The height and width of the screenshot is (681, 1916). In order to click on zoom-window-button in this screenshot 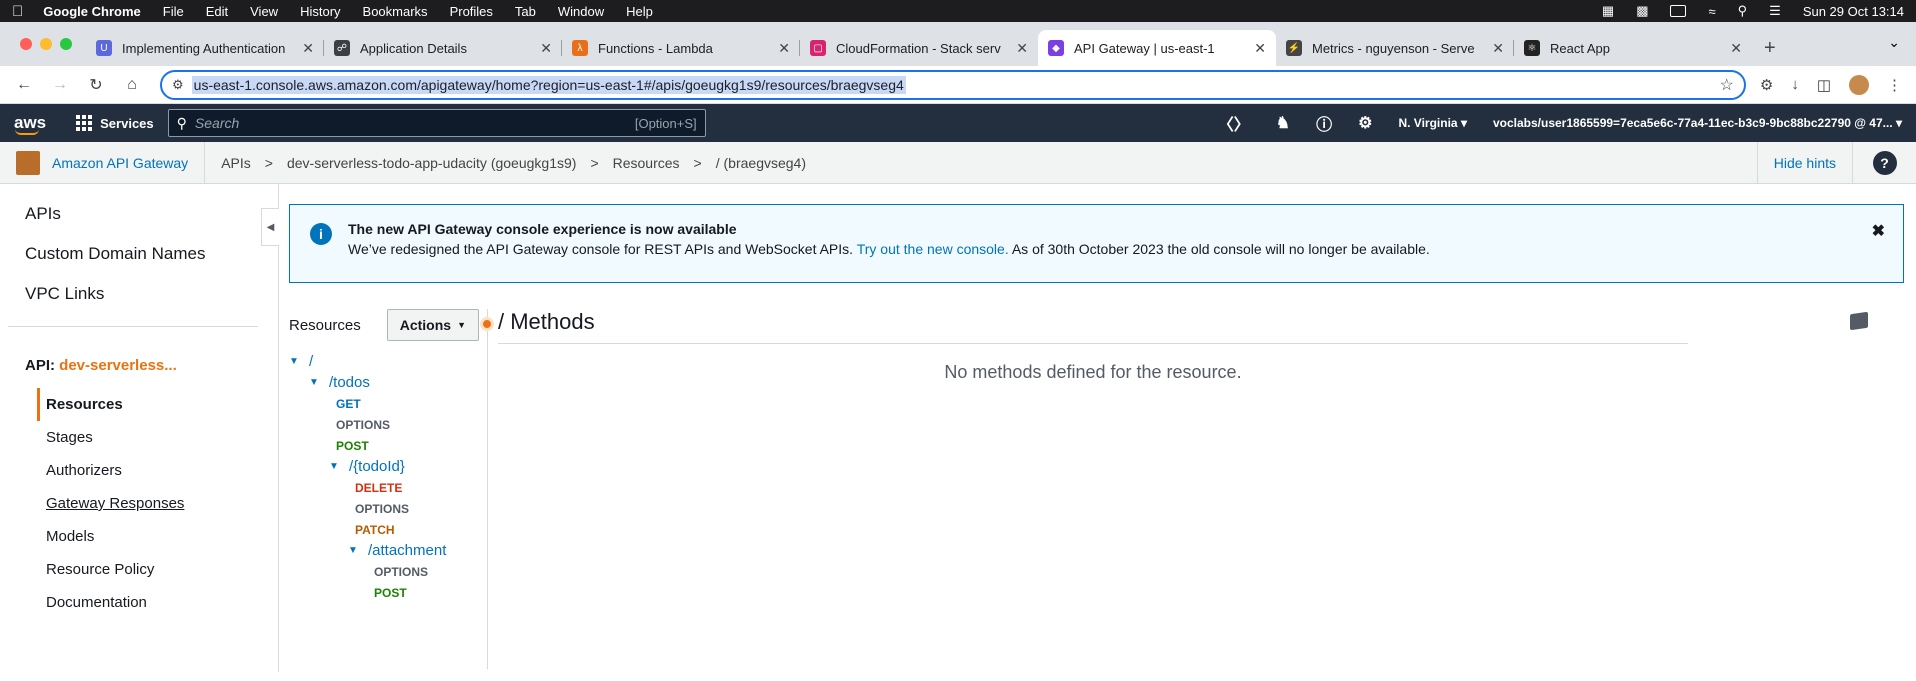, I will do `click(66, 44)`.